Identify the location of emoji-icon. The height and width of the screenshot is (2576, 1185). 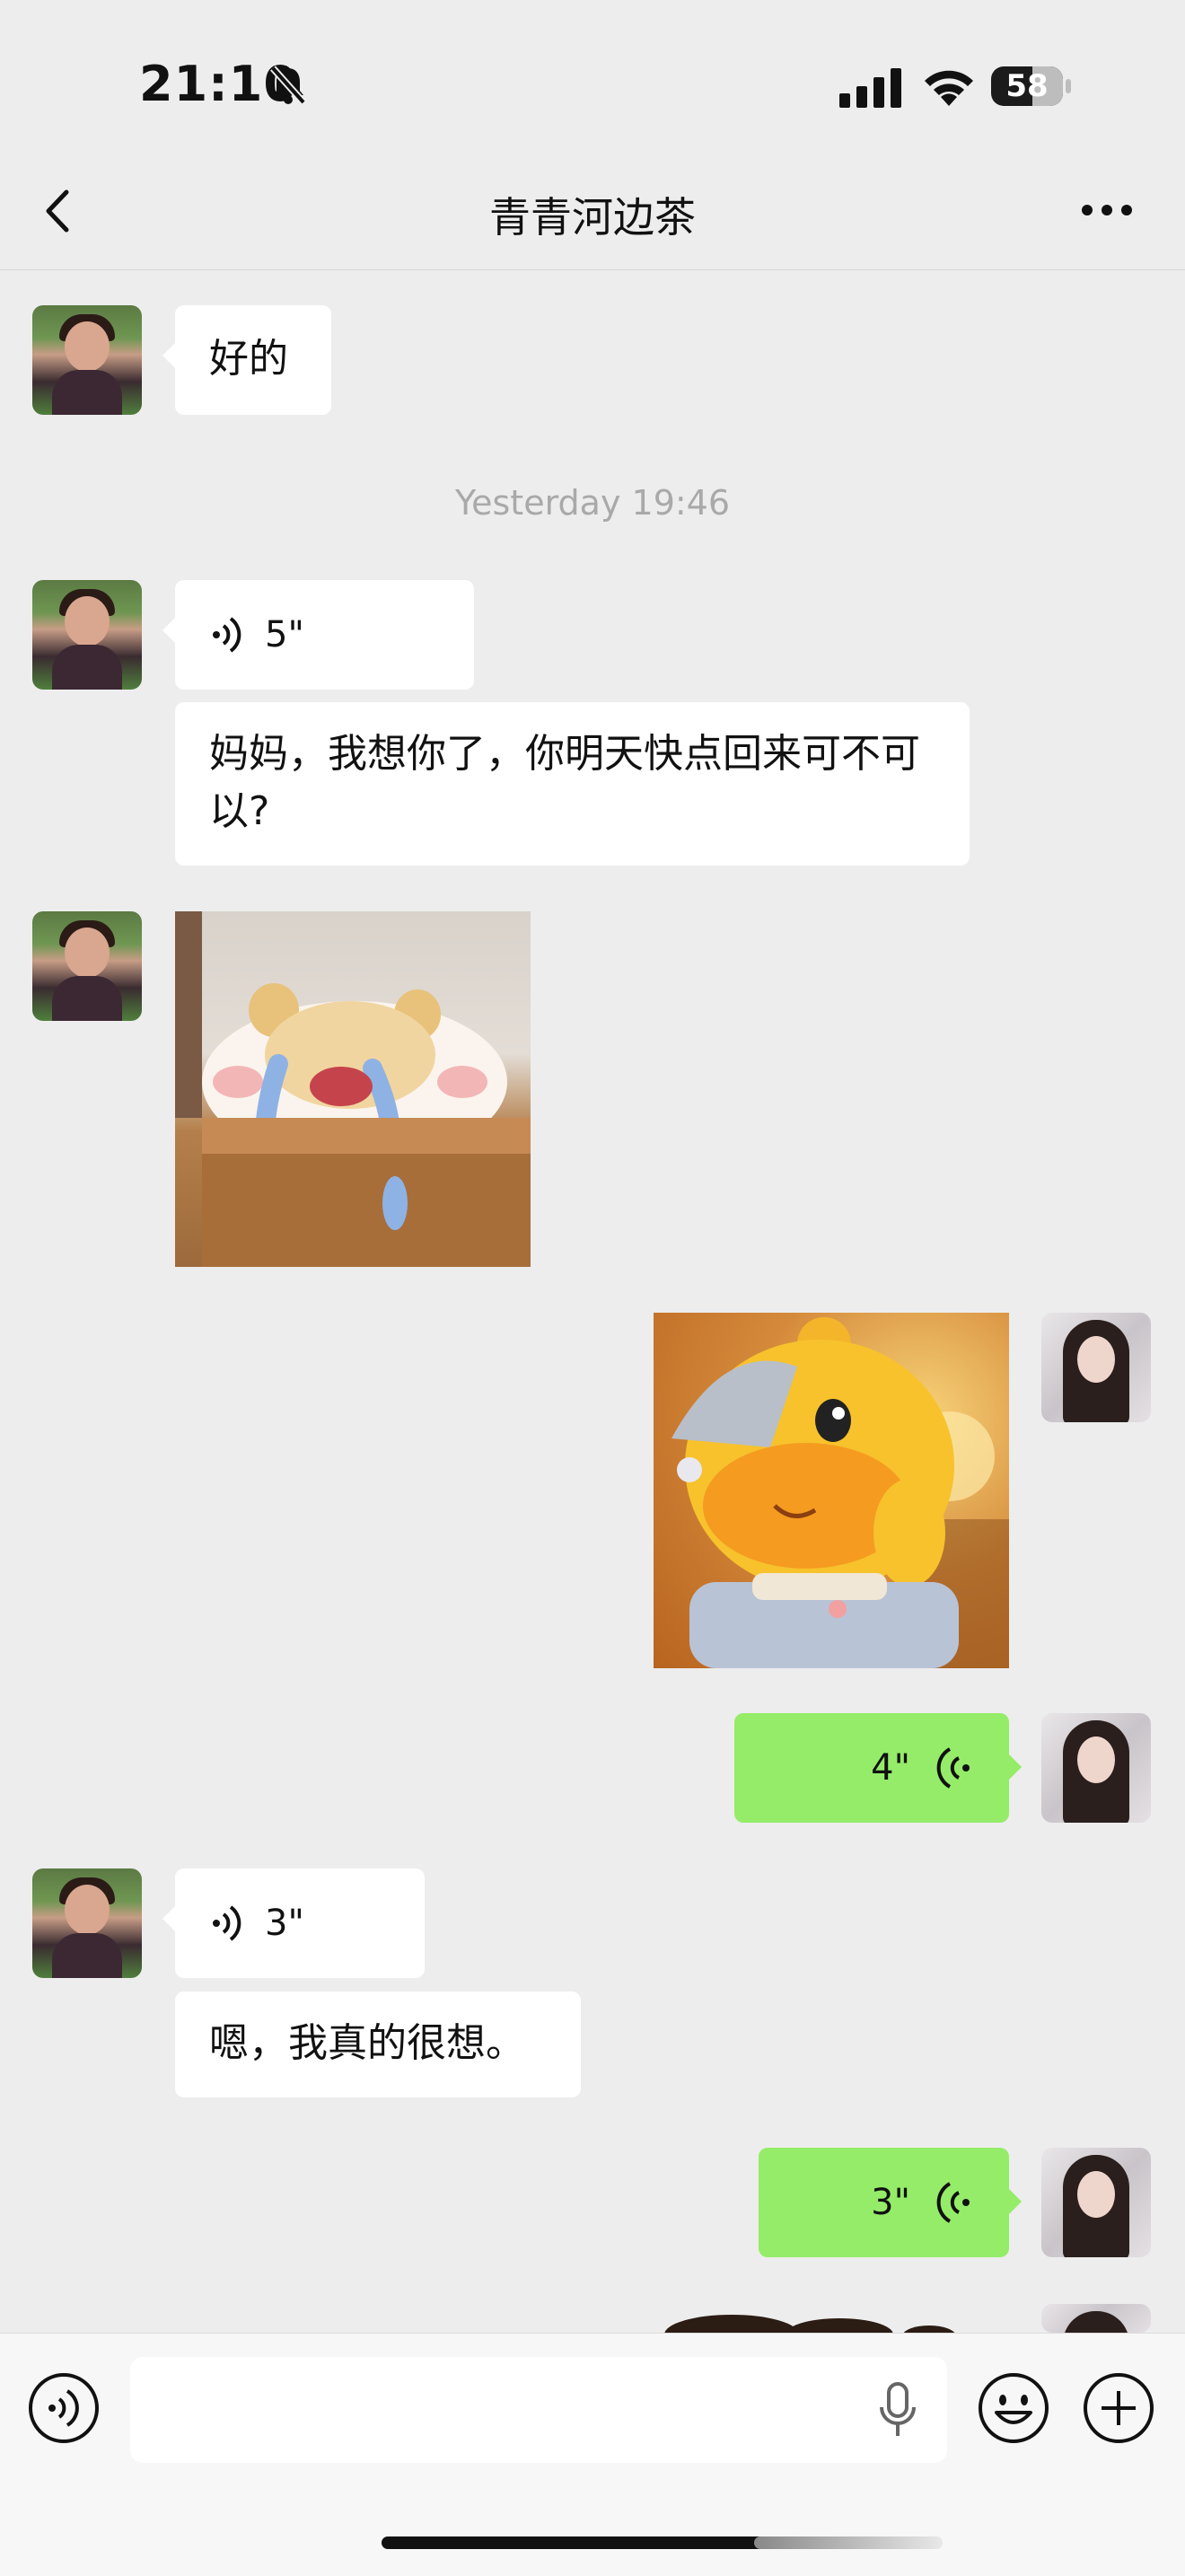
(1013, 2408).